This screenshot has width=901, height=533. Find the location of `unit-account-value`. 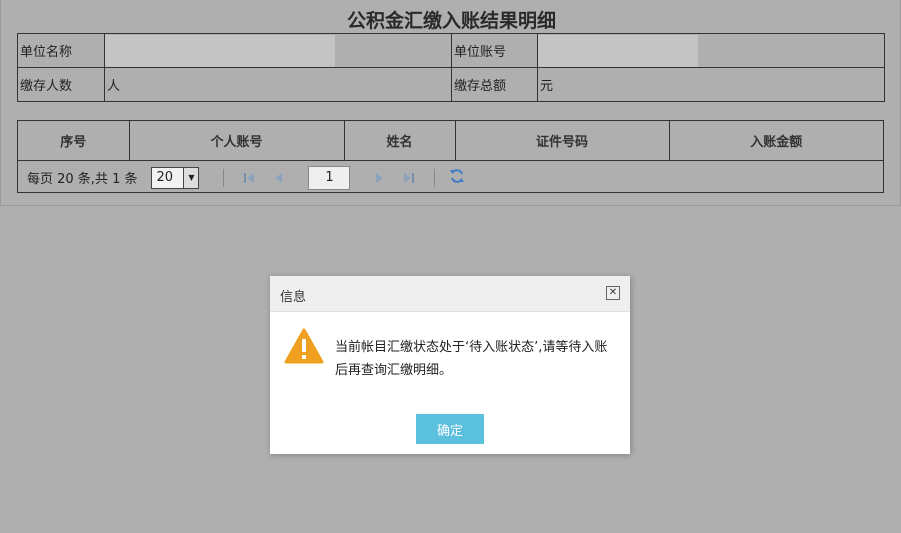

unit-account-value is located at coordinates (711, 50).